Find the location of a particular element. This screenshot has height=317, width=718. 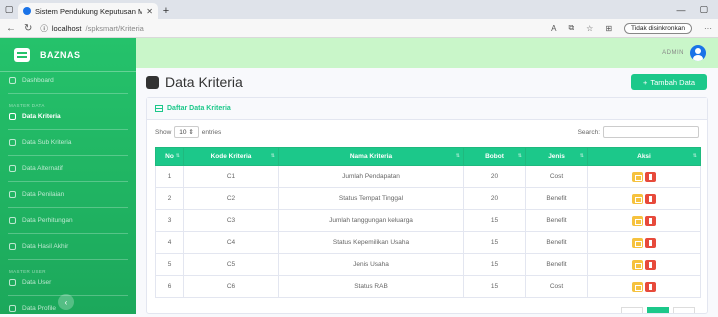

cell-nama: Status Kepemilikan Usaha is located at coordinates (371, 242).